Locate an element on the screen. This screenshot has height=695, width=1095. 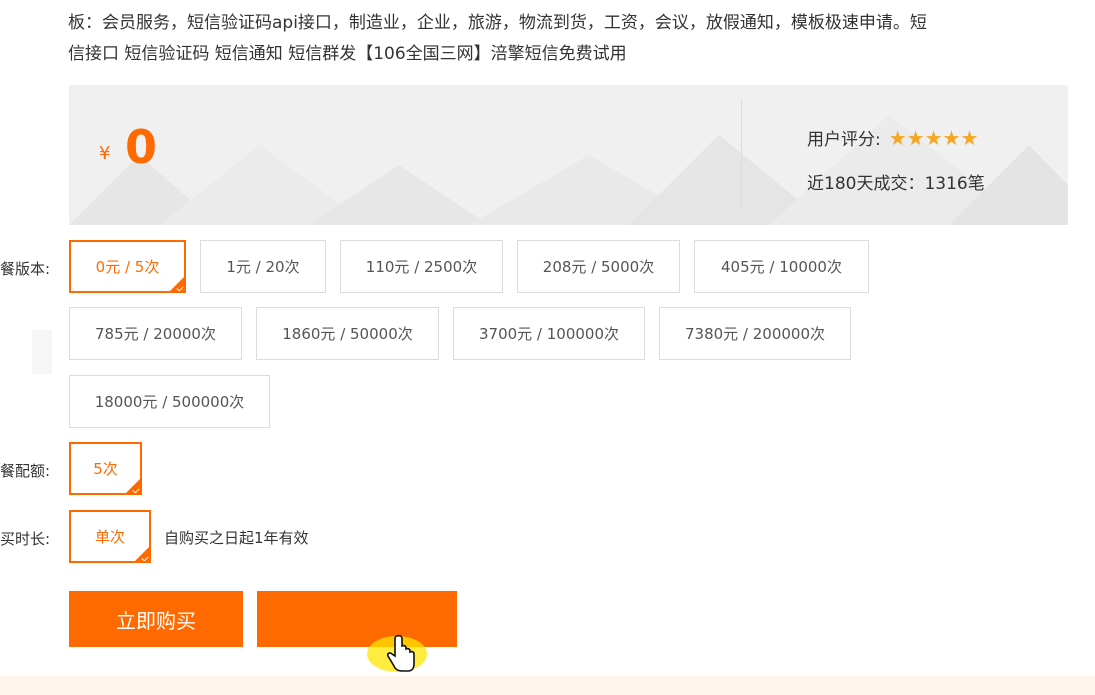
package-option-label: 18000元 / 500000次 is located at coordinates (169, 402).